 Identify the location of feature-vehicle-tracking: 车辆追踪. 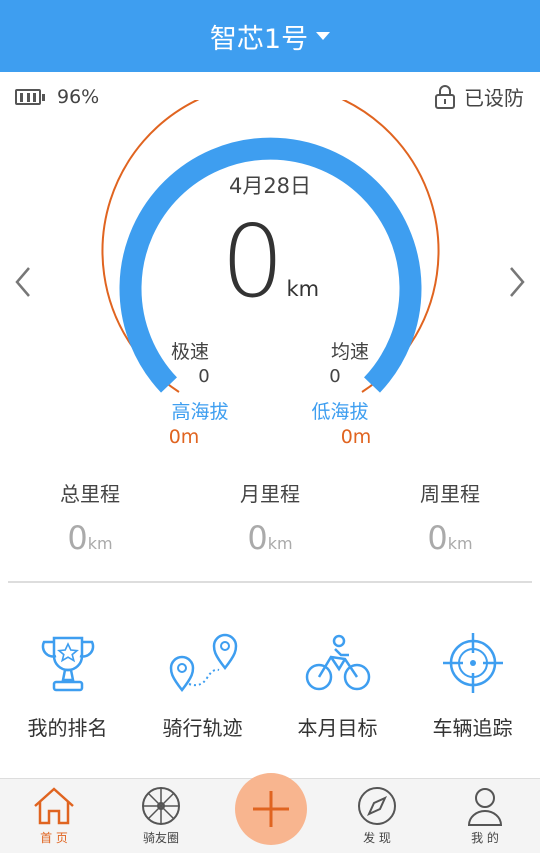
(472, 685).